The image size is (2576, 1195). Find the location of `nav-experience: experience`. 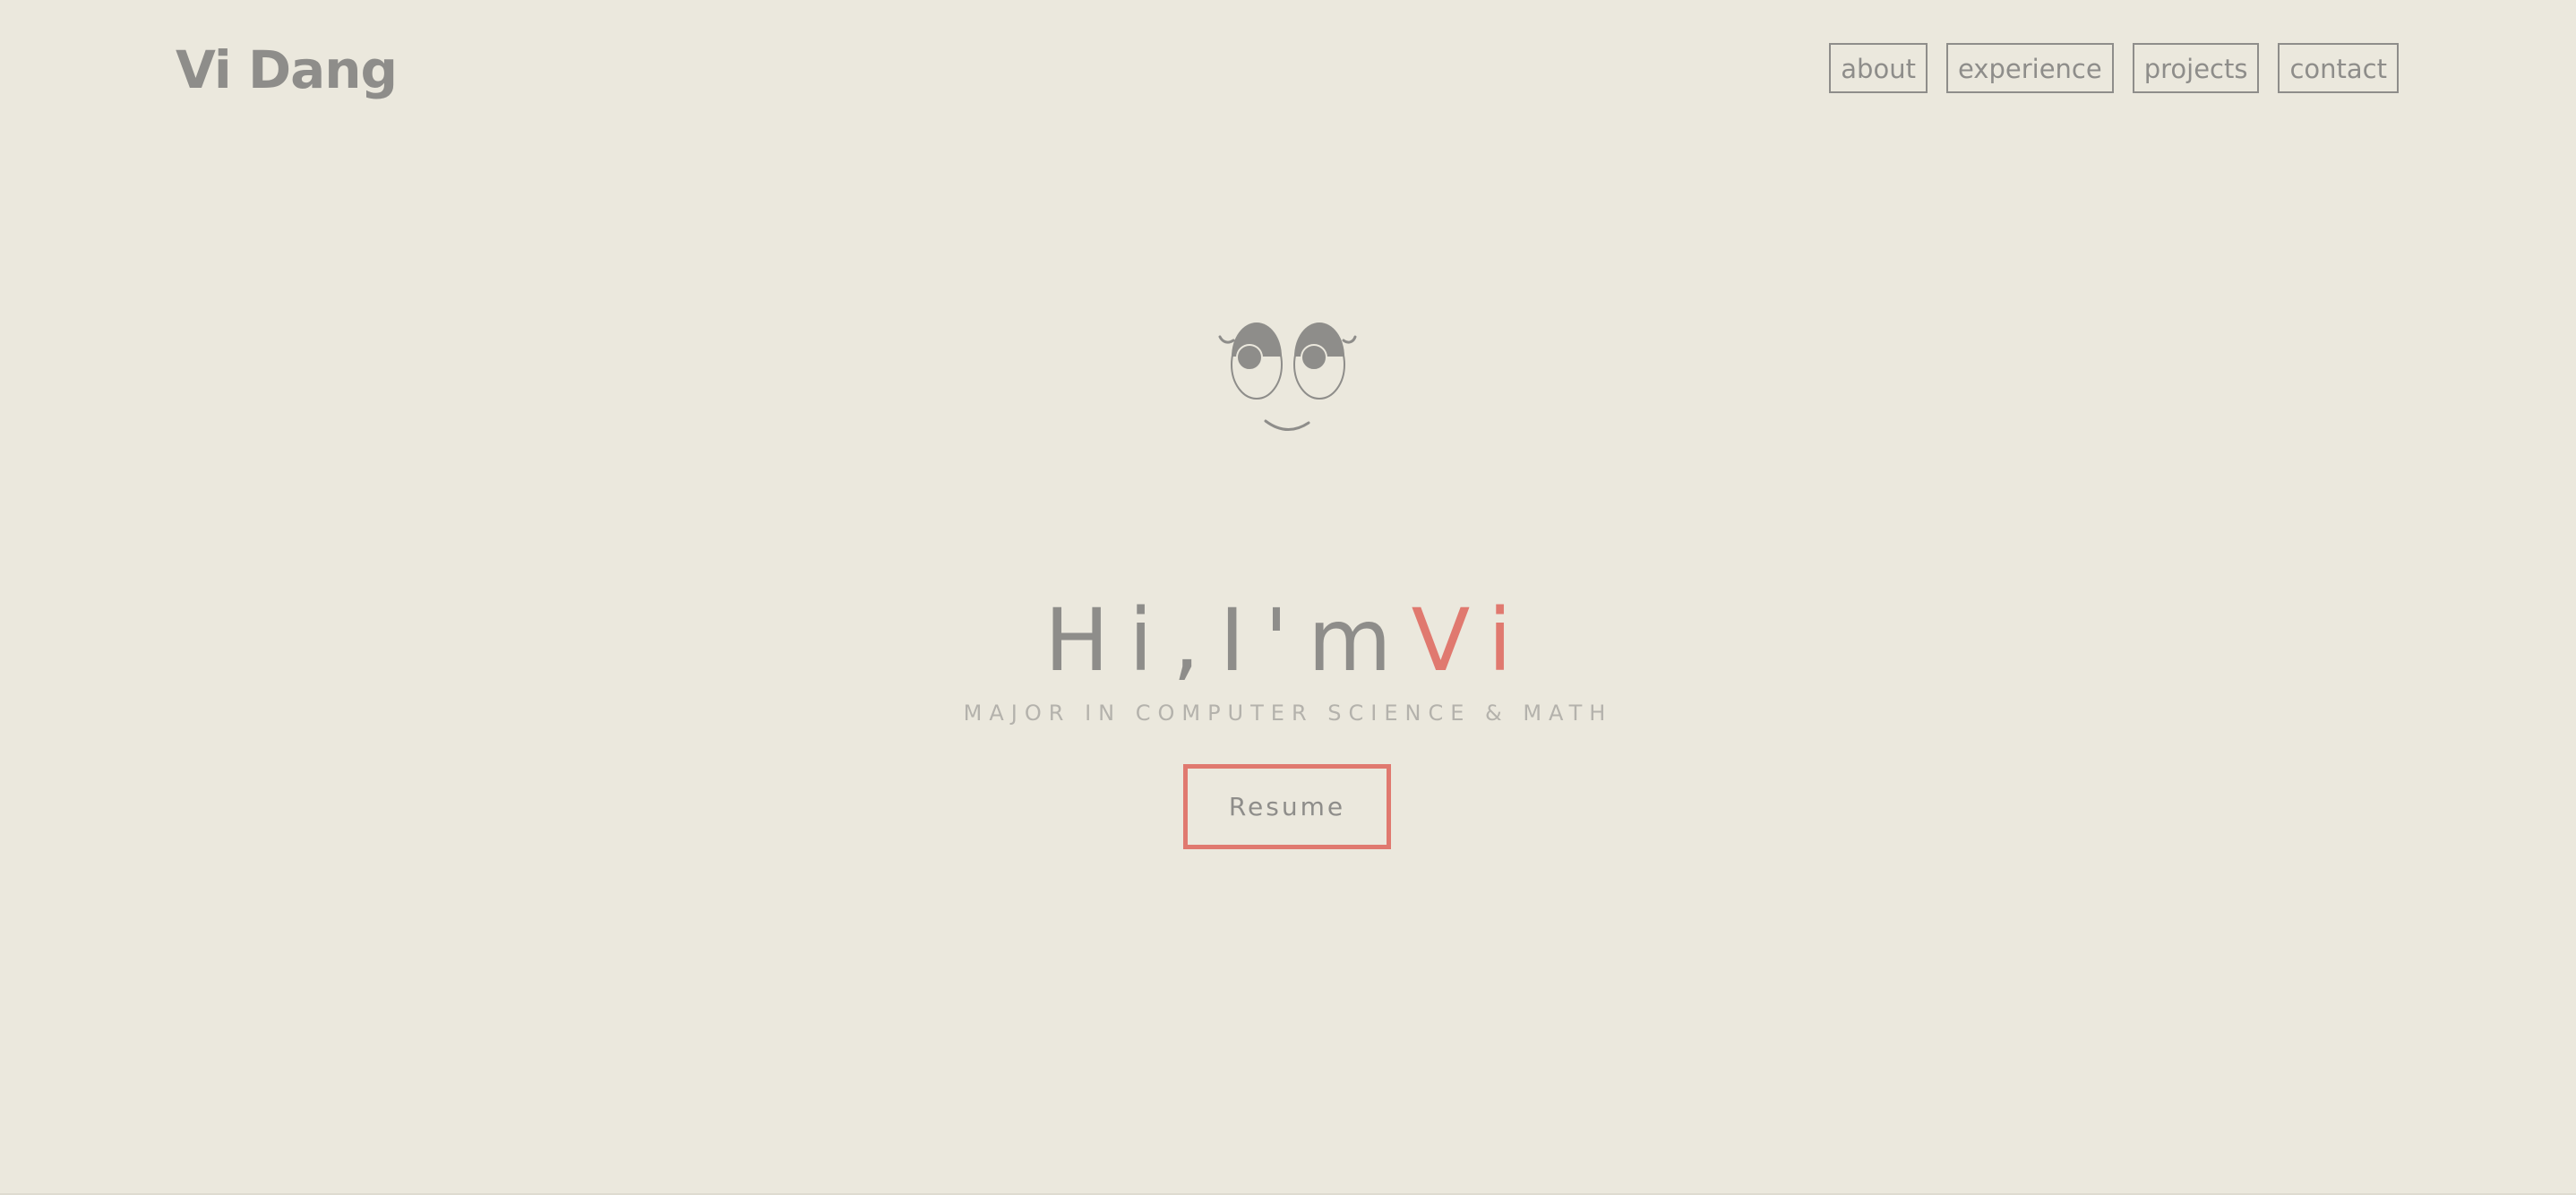

nav-experience: experience is located at coordinates (2029, 68).